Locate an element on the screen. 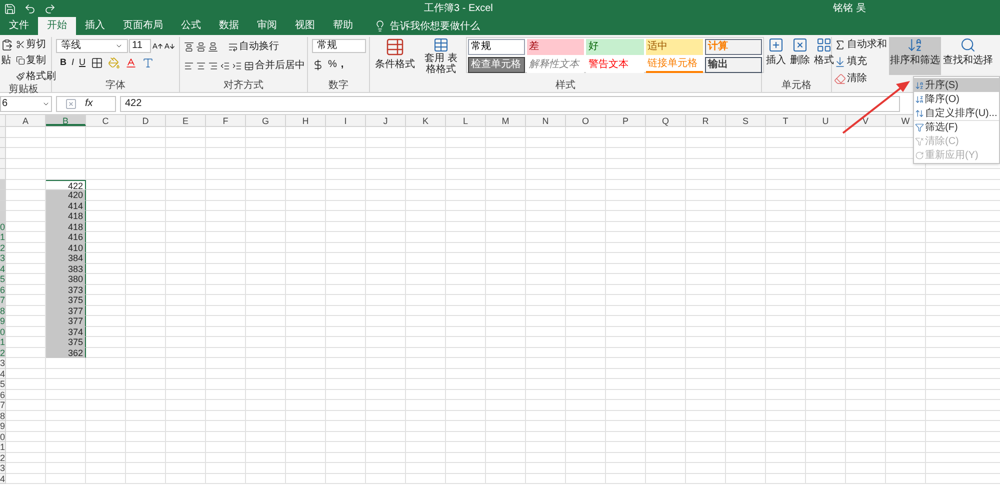  merge-center-button: 合并后居中 is located at coordinates (280, 65).